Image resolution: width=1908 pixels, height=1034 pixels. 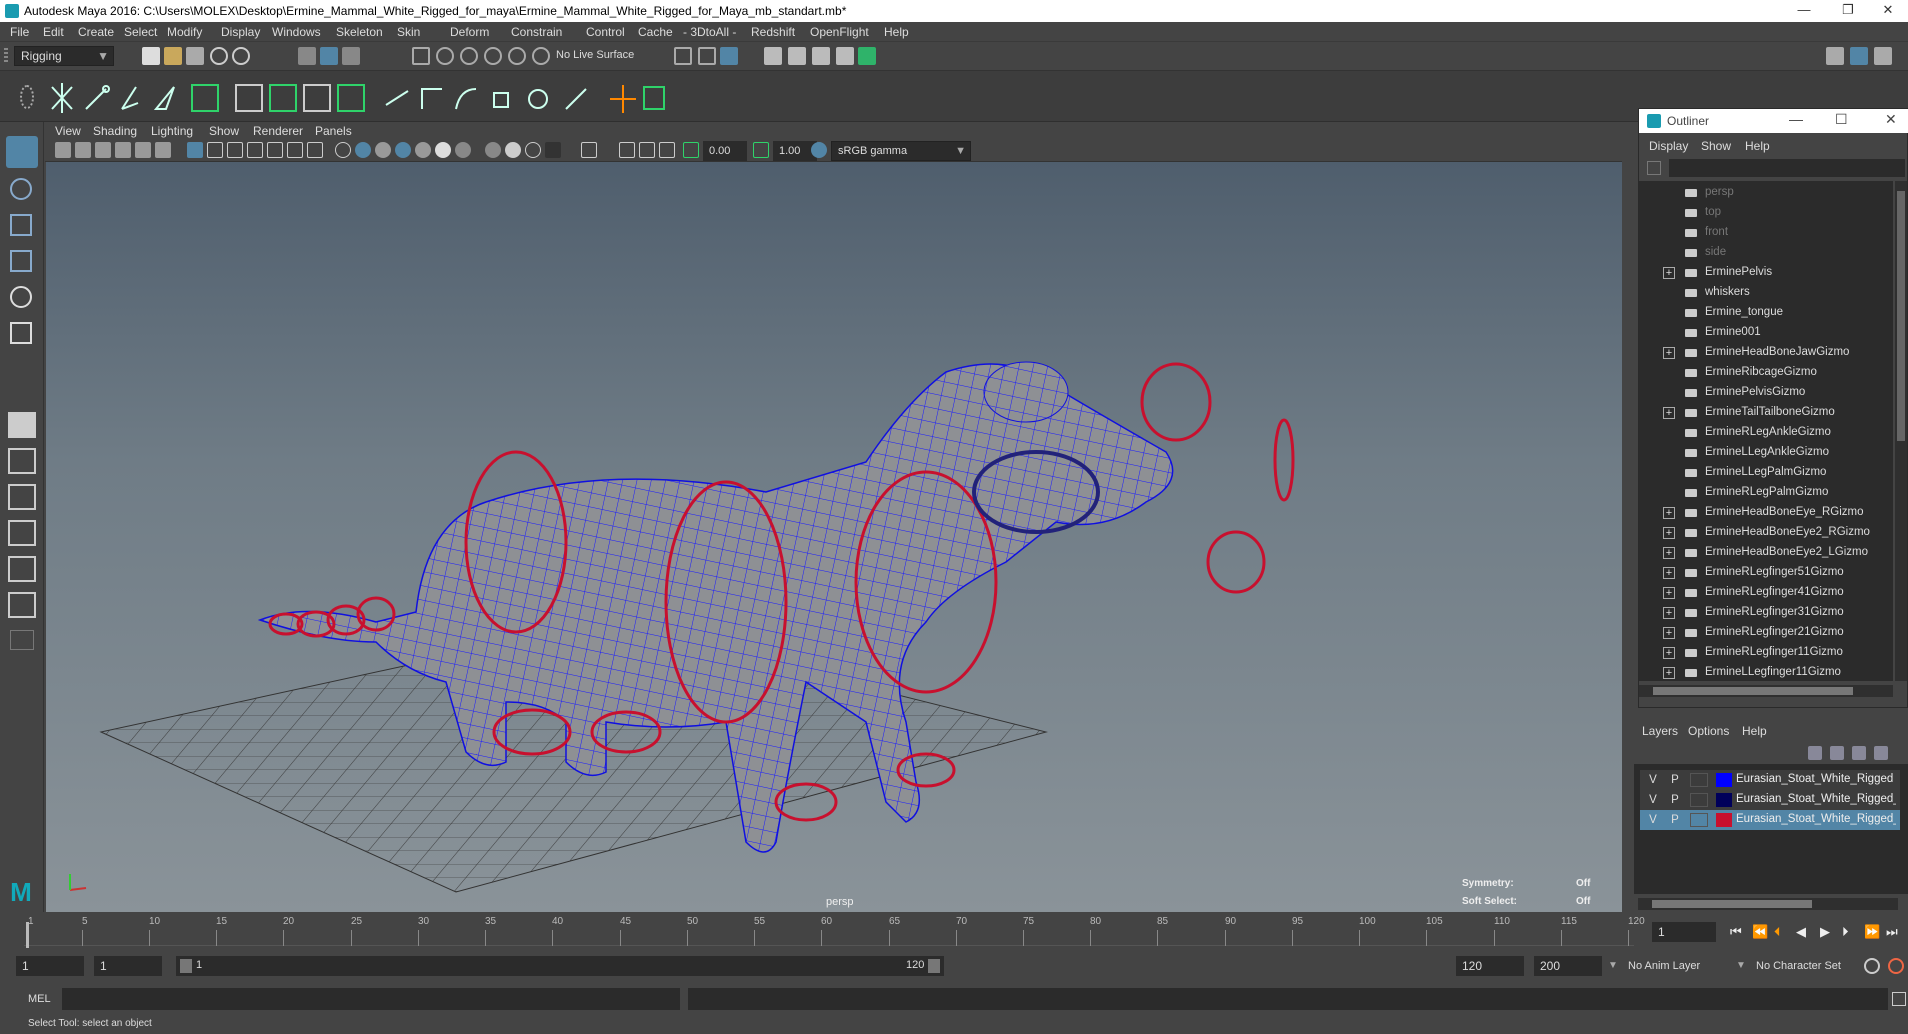 What do you see at coordinates (1653, 780) in the screenshot?
I see `layer-visibility-toggle: V` at bounding box center [1653, 780].